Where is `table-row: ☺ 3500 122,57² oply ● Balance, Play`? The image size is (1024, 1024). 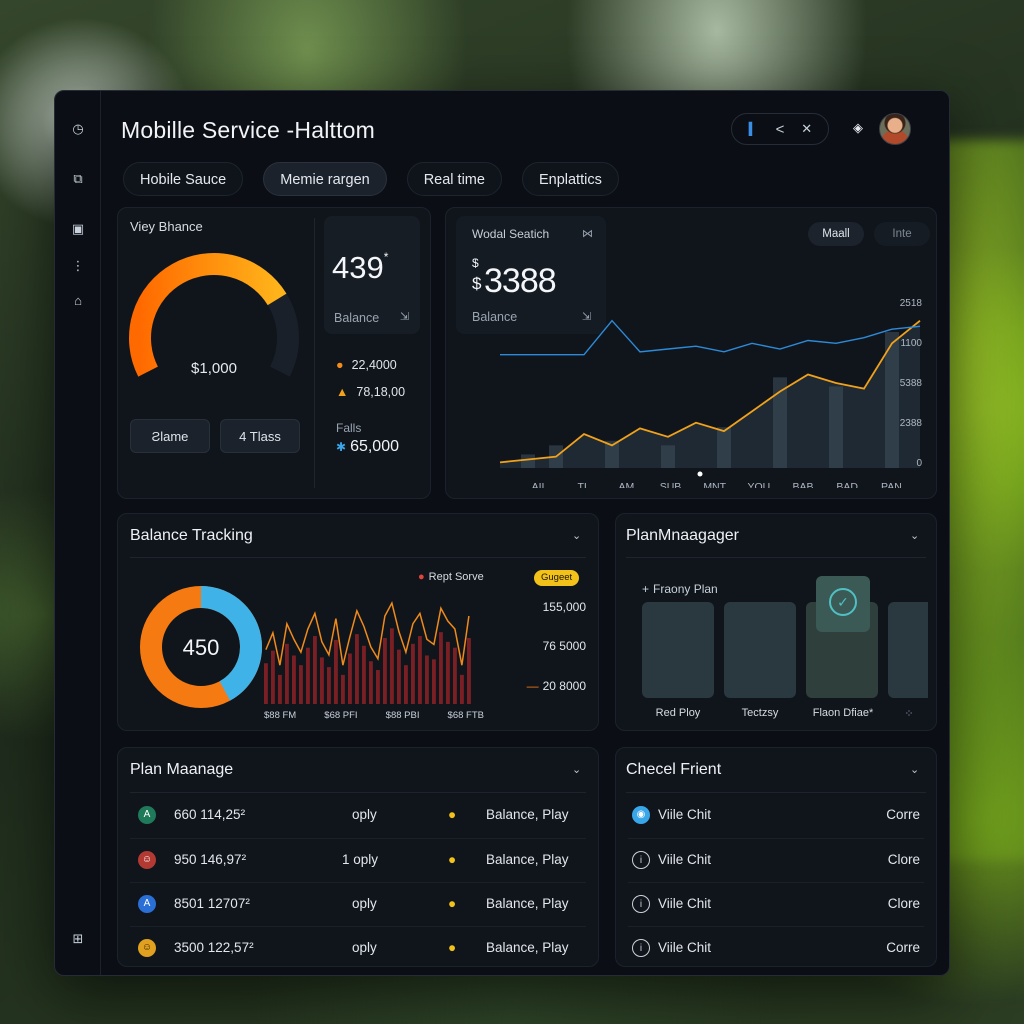
table-row: ☺ 3500 122,57² oply ● Balance, Play is located at coordinates (358, 948).